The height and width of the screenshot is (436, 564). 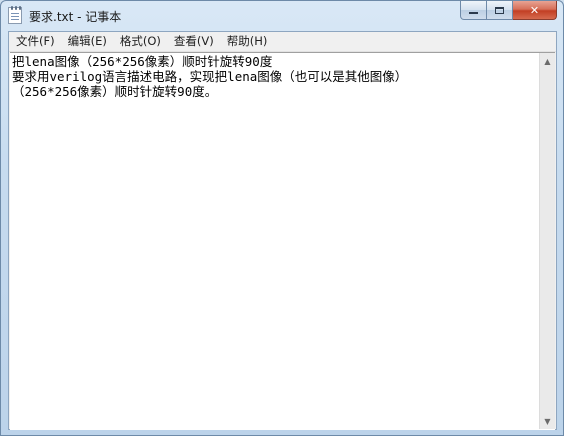 I want to click on close-icon: ✕, so click(x=534, y=10).